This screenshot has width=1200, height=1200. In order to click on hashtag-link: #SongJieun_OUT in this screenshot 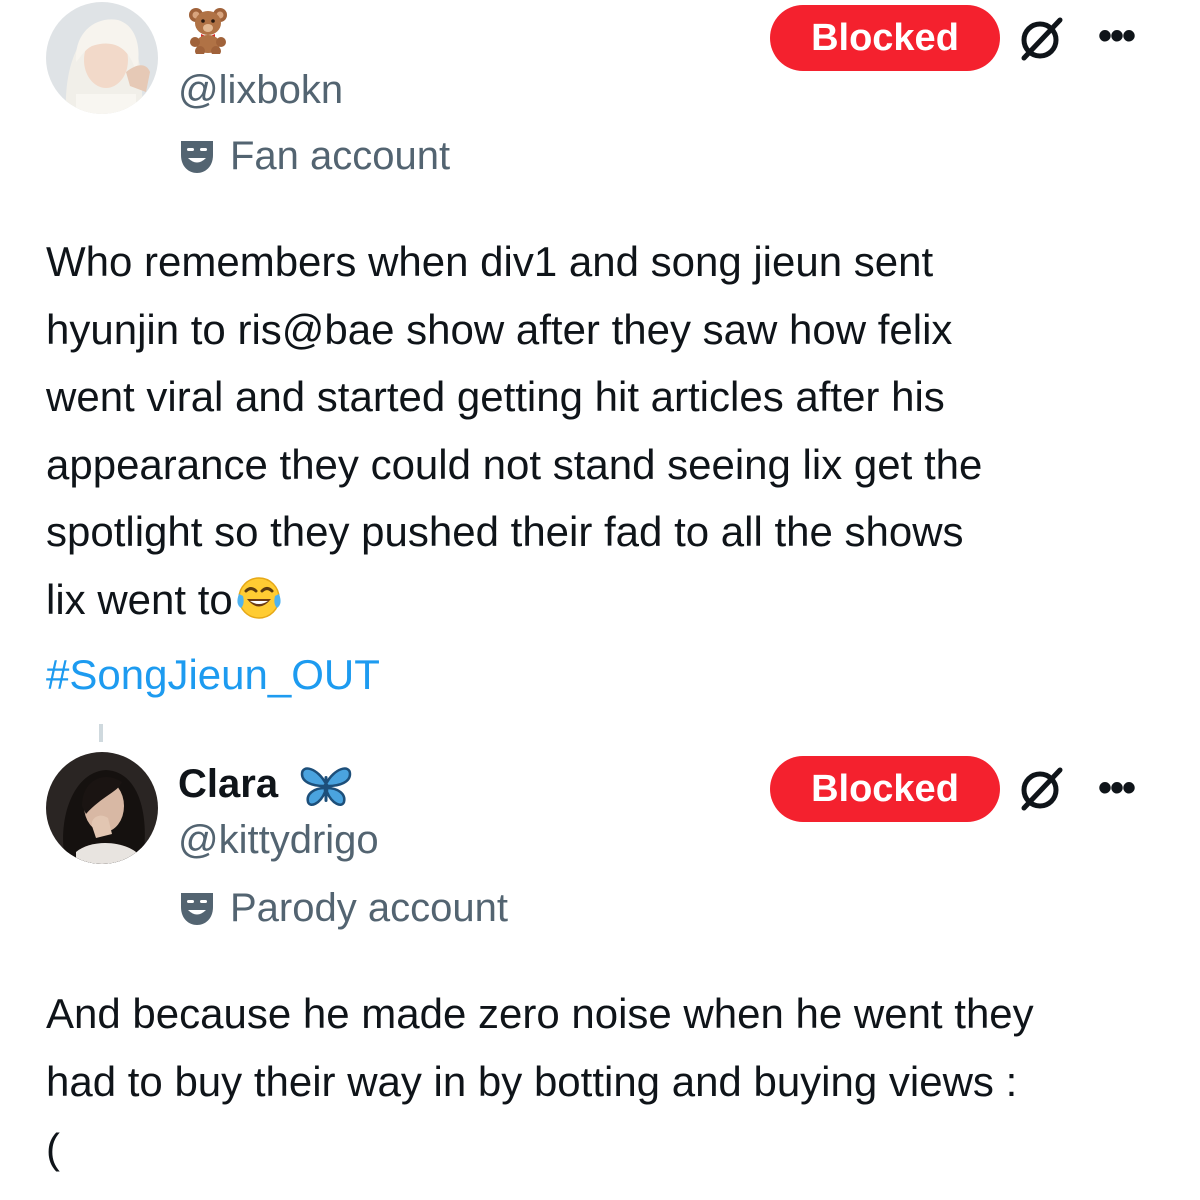, I will do `click(606, 675)`.